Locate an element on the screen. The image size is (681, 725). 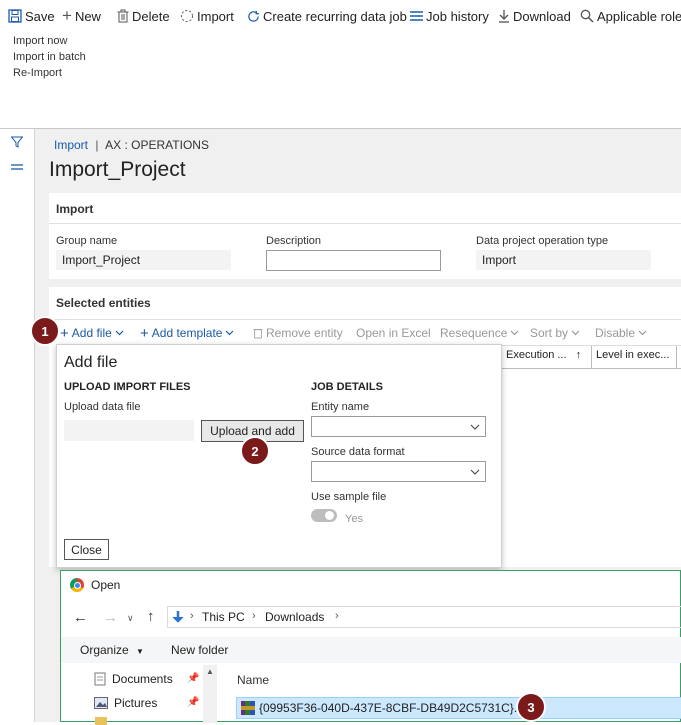
column-execution: Execution ... ↑ is located at coordinates (543, 355).